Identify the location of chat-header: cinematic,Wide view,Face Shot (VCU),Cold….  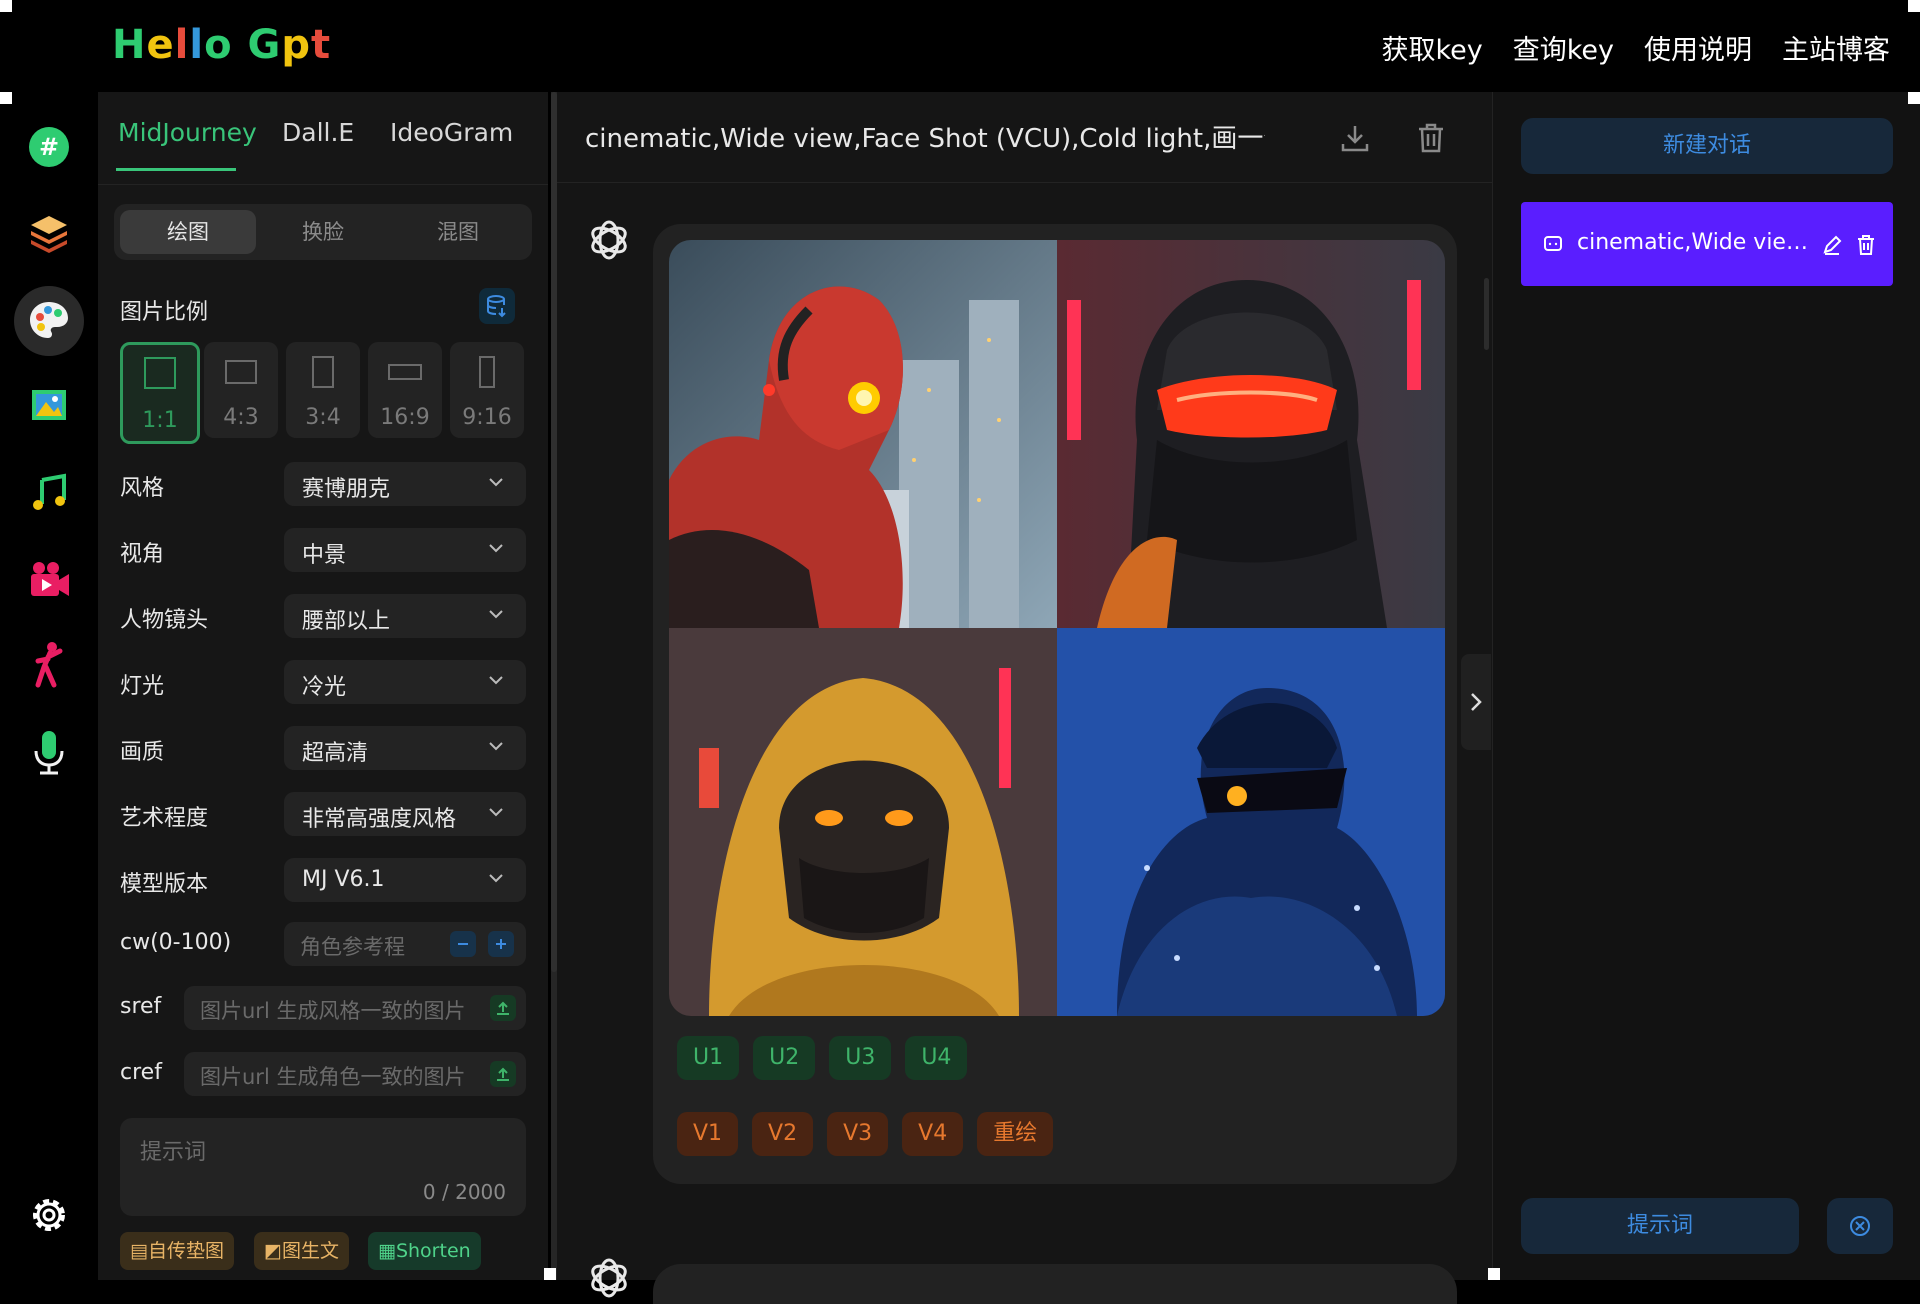
(1024, 137).